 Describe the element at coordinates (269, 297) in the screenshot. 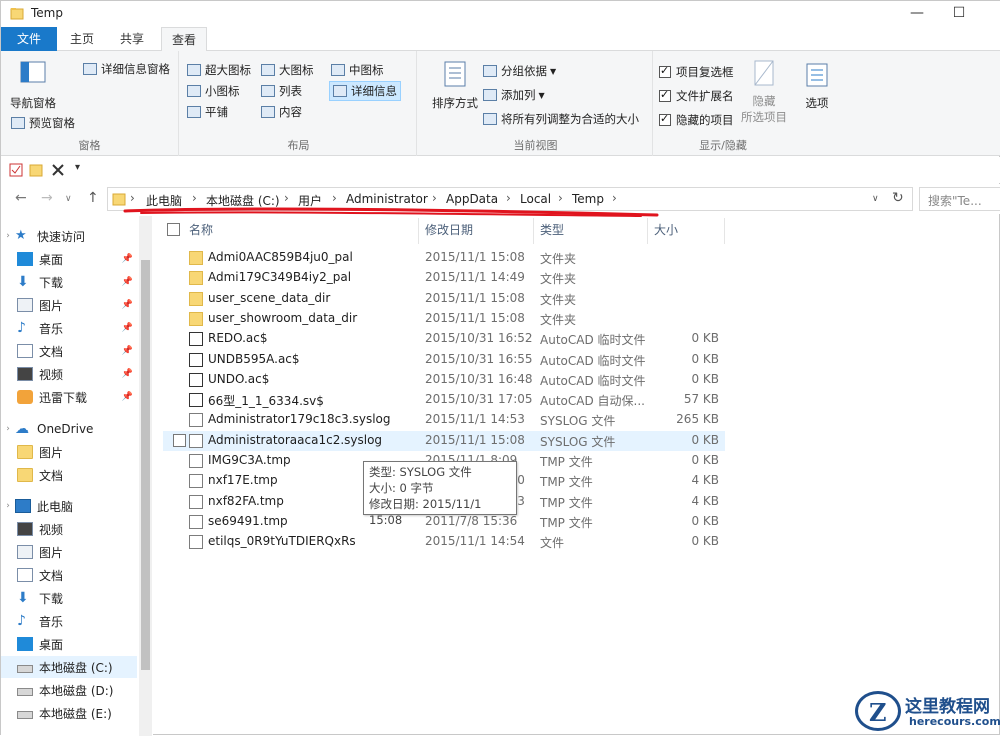

I see `file-name: user_scene_data_dir` at that location.